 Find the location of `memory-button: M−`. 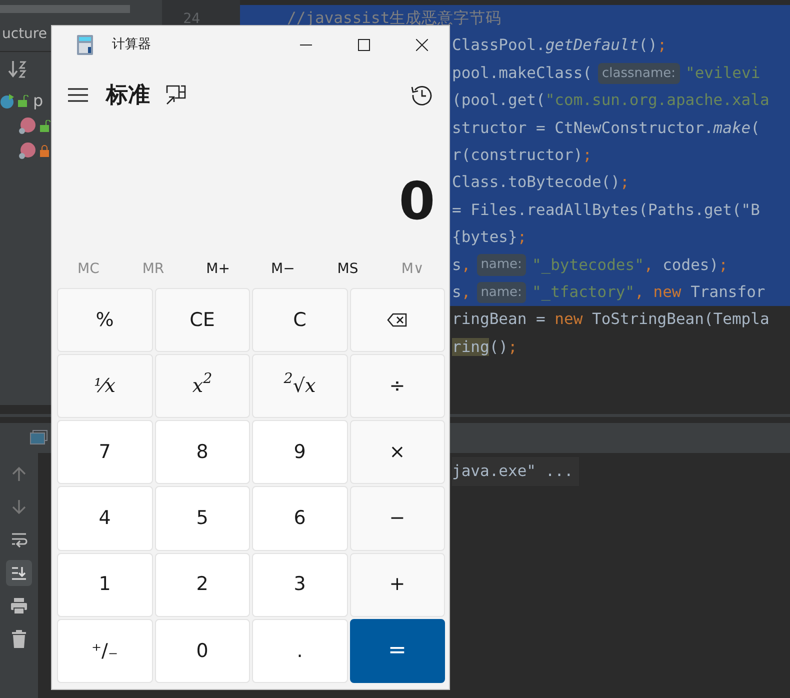

memory-button: M− is located at coordinates (283, 269).